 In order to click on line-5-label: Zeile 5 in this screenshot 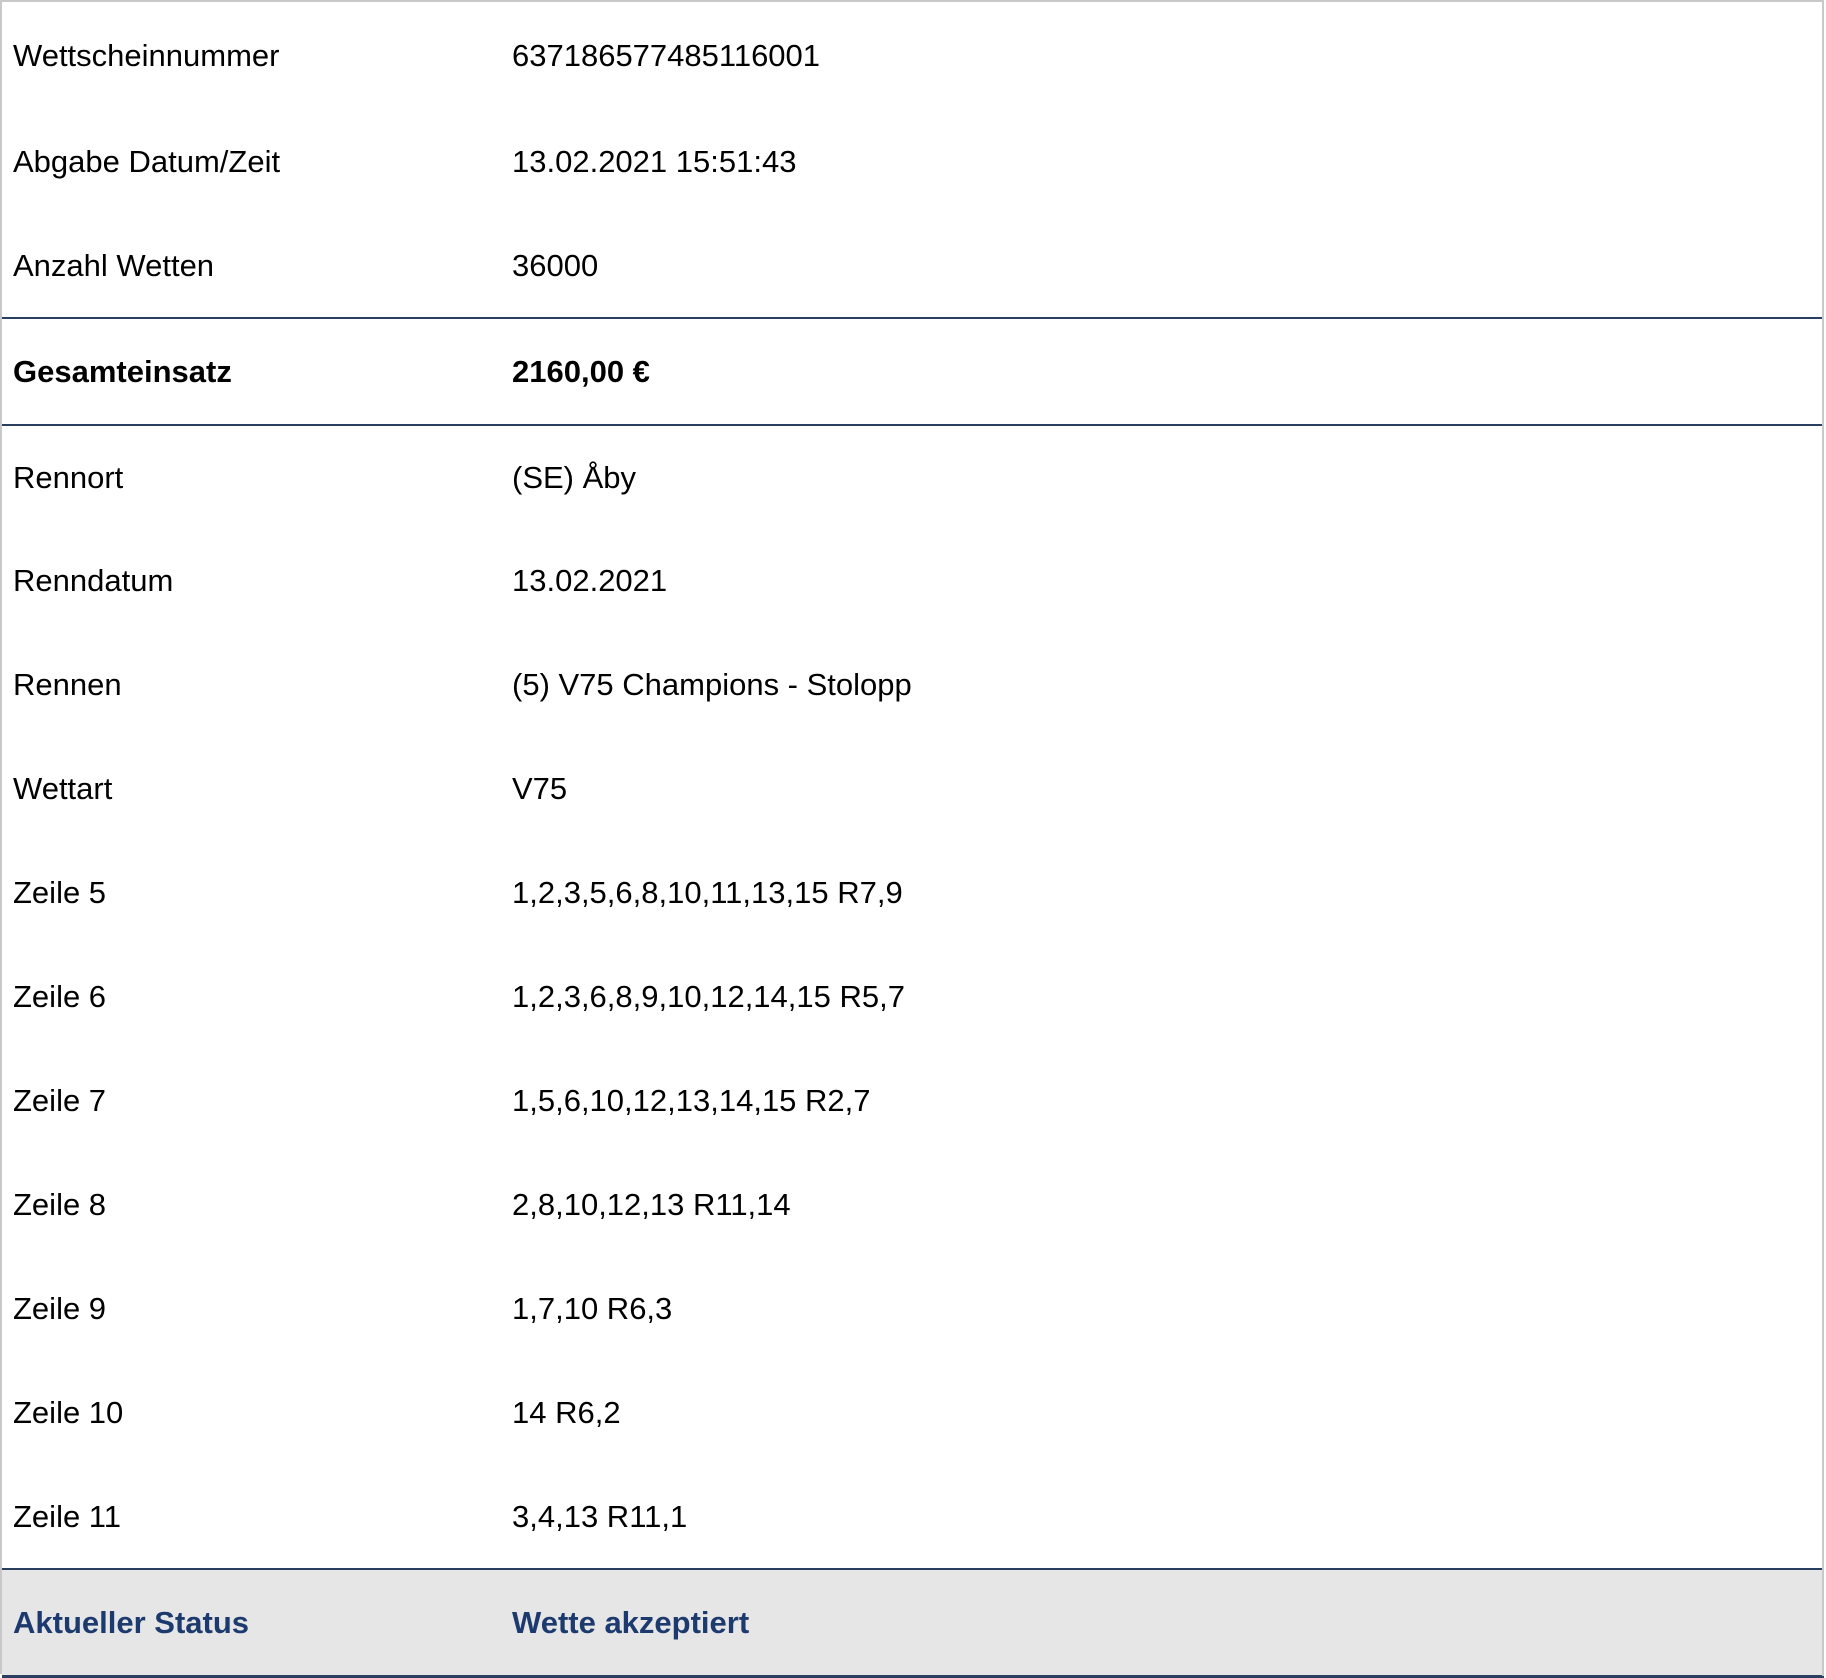, I will do `click(60, 892)`.